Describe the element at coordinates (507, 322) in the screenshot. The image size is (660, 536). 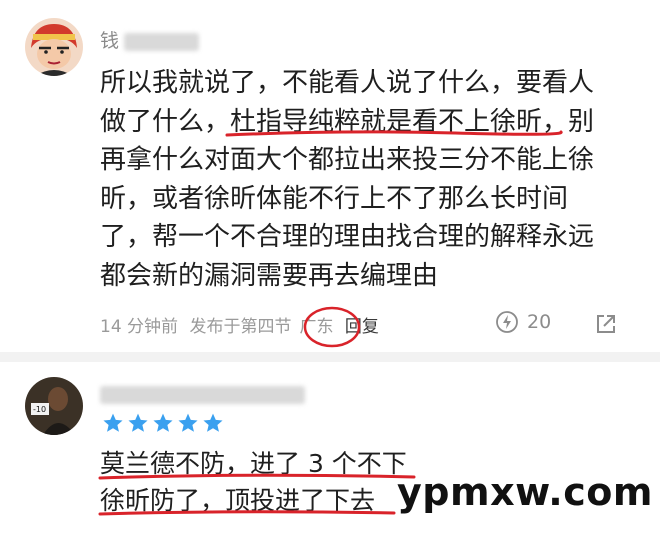
I see `lightning-like-icon` at that location.